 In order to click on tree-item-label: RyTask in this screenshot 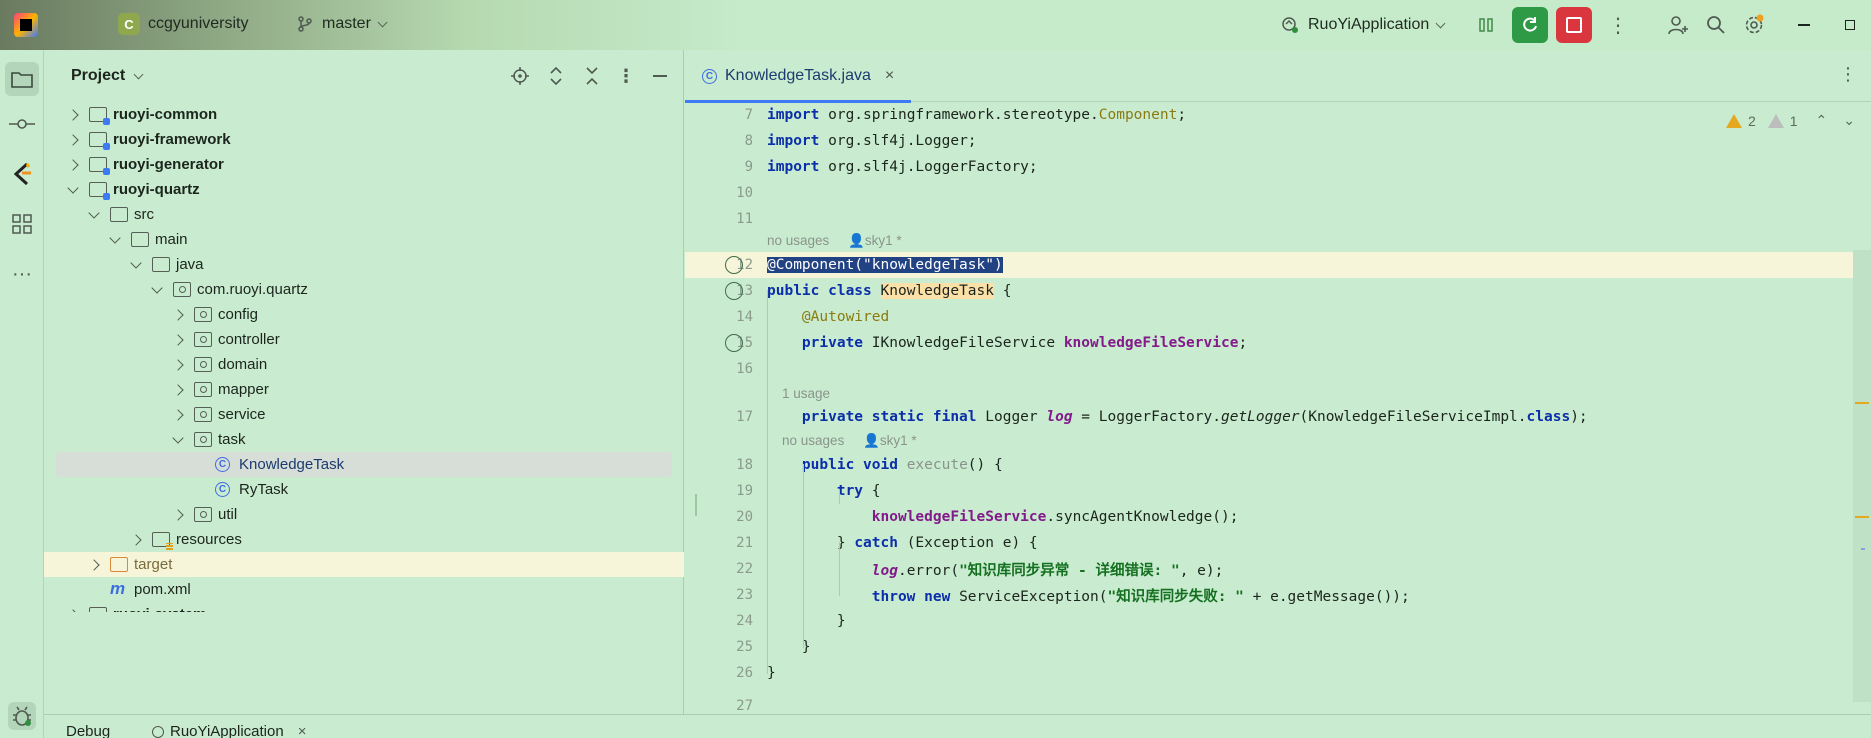, I will do `click(264, 489)`.